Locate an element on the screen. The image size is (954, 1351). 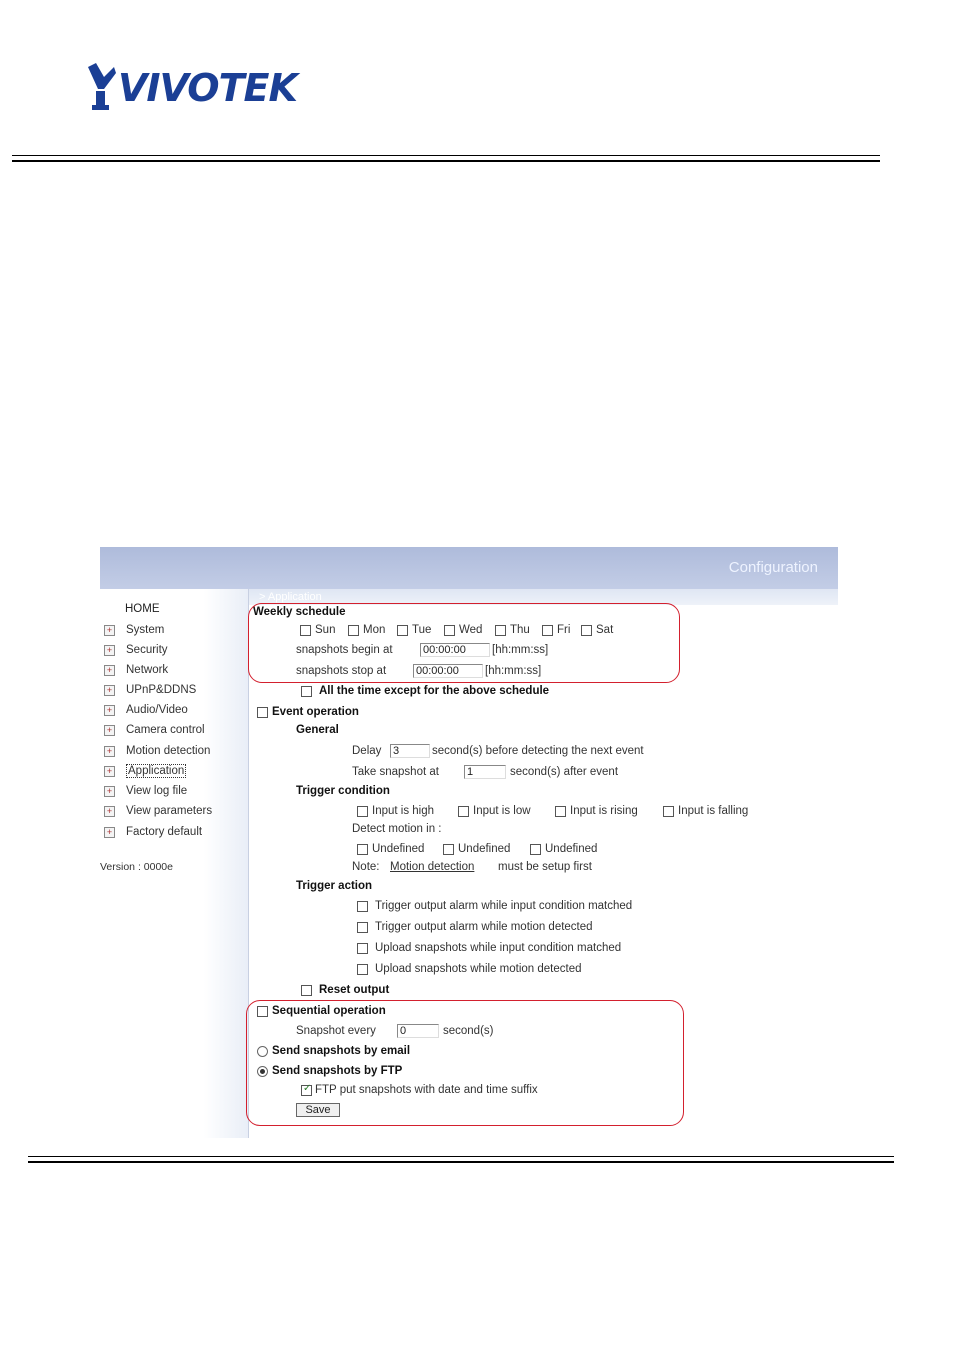
sidebar-item-security: + Security is located at coordinates (136, 650).